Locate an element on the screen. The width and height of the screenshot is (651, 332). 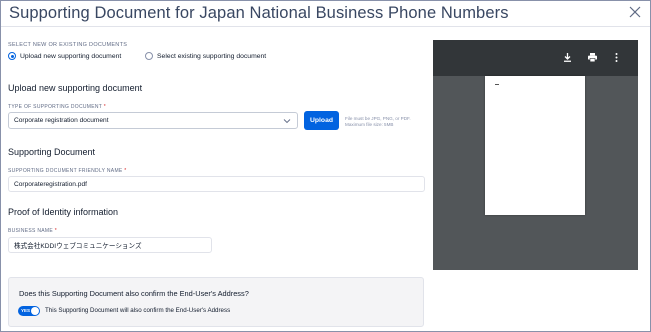
select-existing-radio-label: Select existing supporting document is located at coordinates (212, 56).